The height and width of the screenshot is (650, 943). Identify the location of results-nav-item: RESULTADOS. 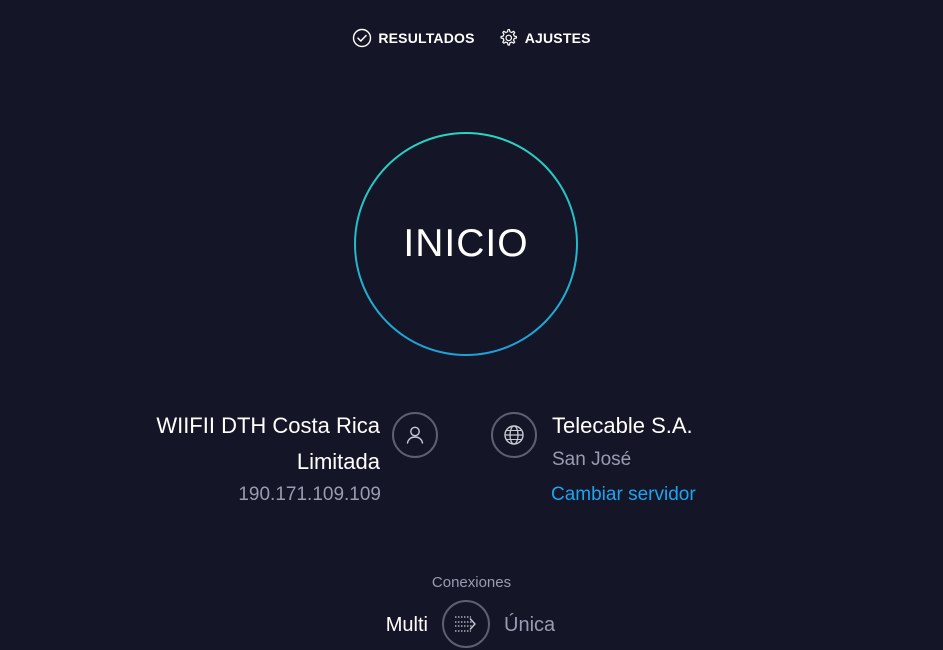
(413, 38).